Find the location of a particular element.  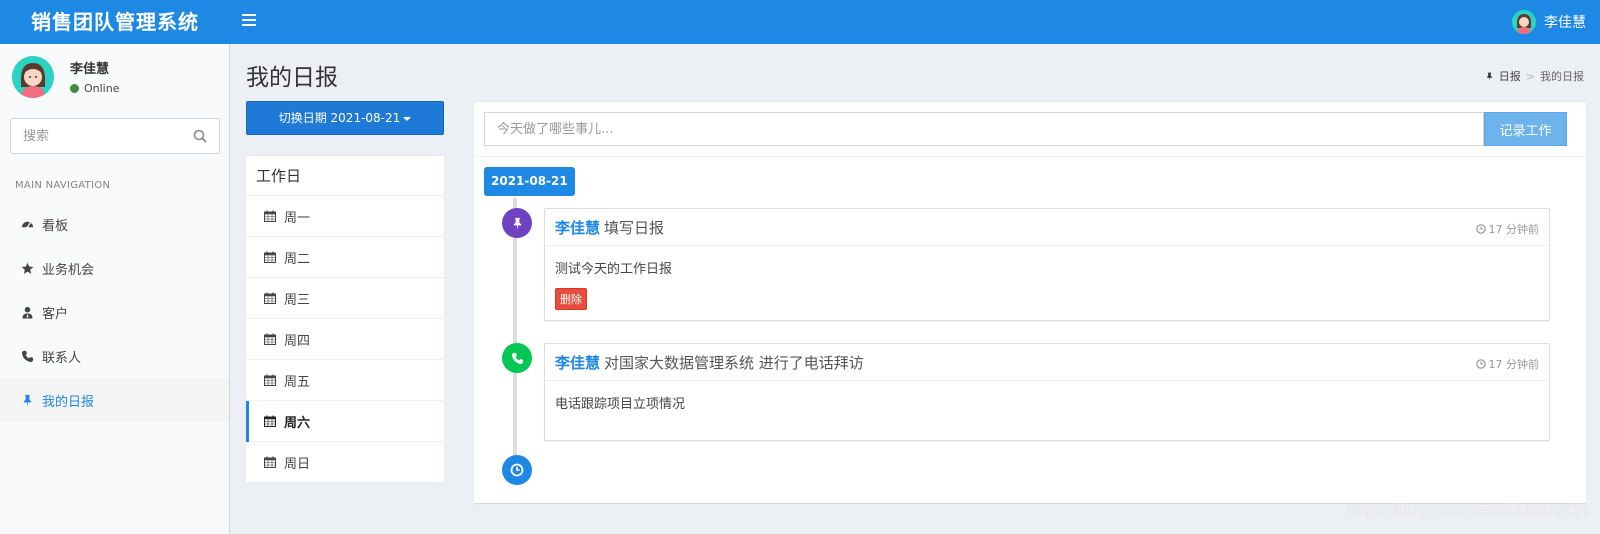

switch-date-label: 切换日期 2021-08-21 is located at coordinates (339, 118).